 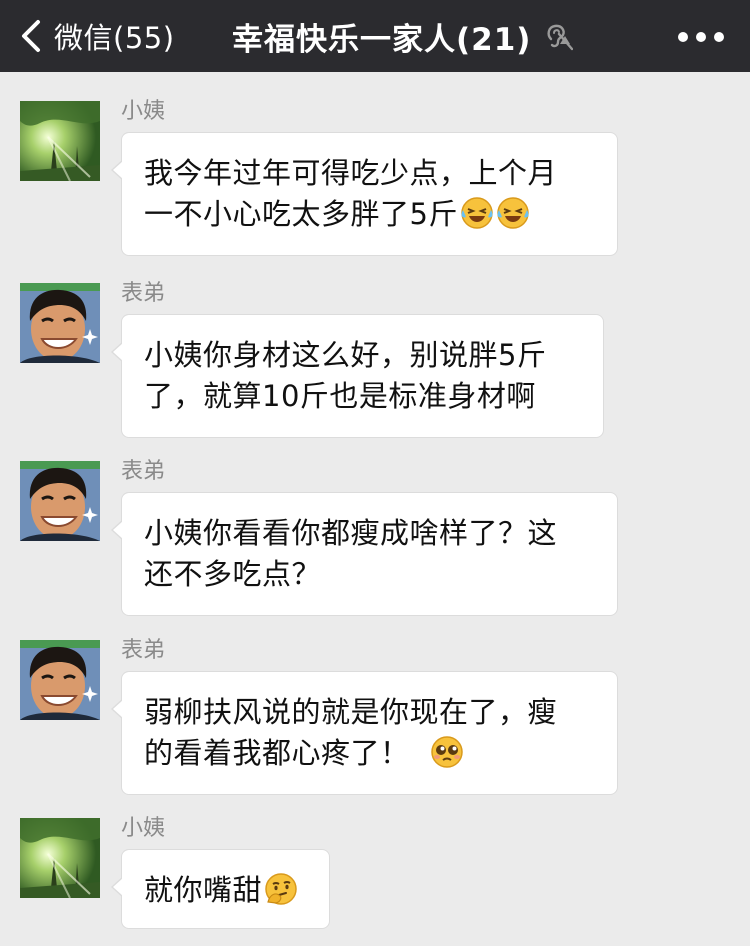 I want to click on thinking-face-emoji, so click(x=281, y=889).